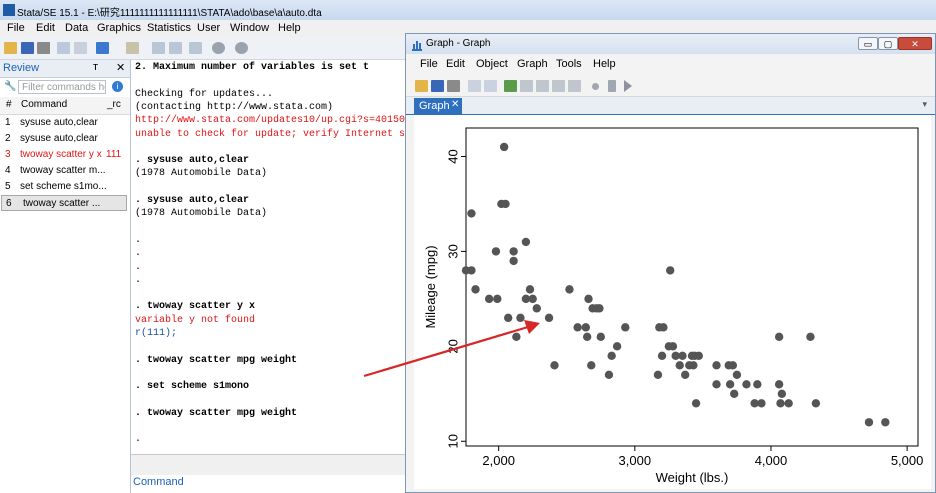  I want to click on graph-toolbar, so click(670, 86).